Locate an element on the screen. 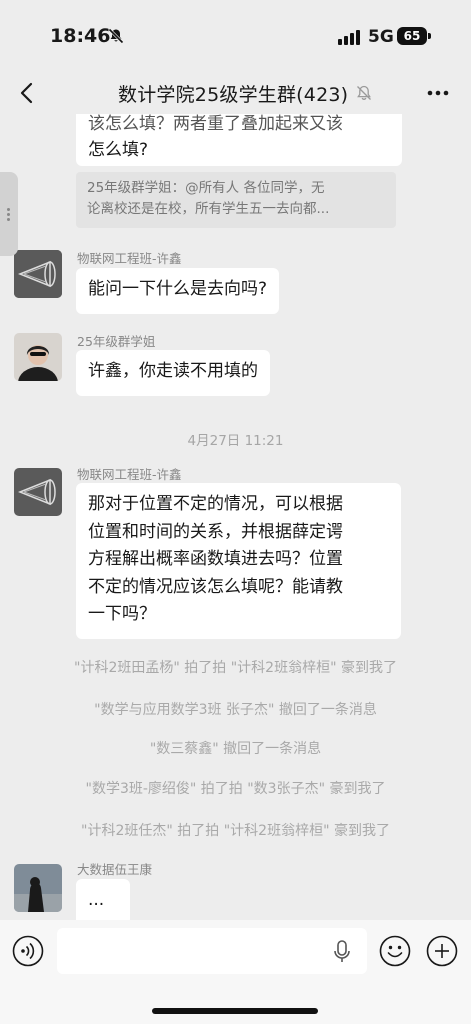  network-type: 5G is located at coordinates (381, 37).